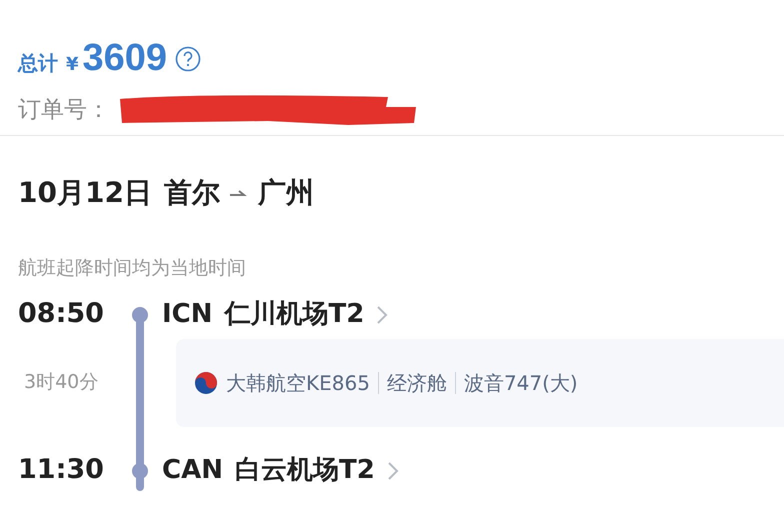 This screenshot has height=514, width=784. I want to click on local-time-note: 航班起降时间均为当地时间, so click(132, 268).